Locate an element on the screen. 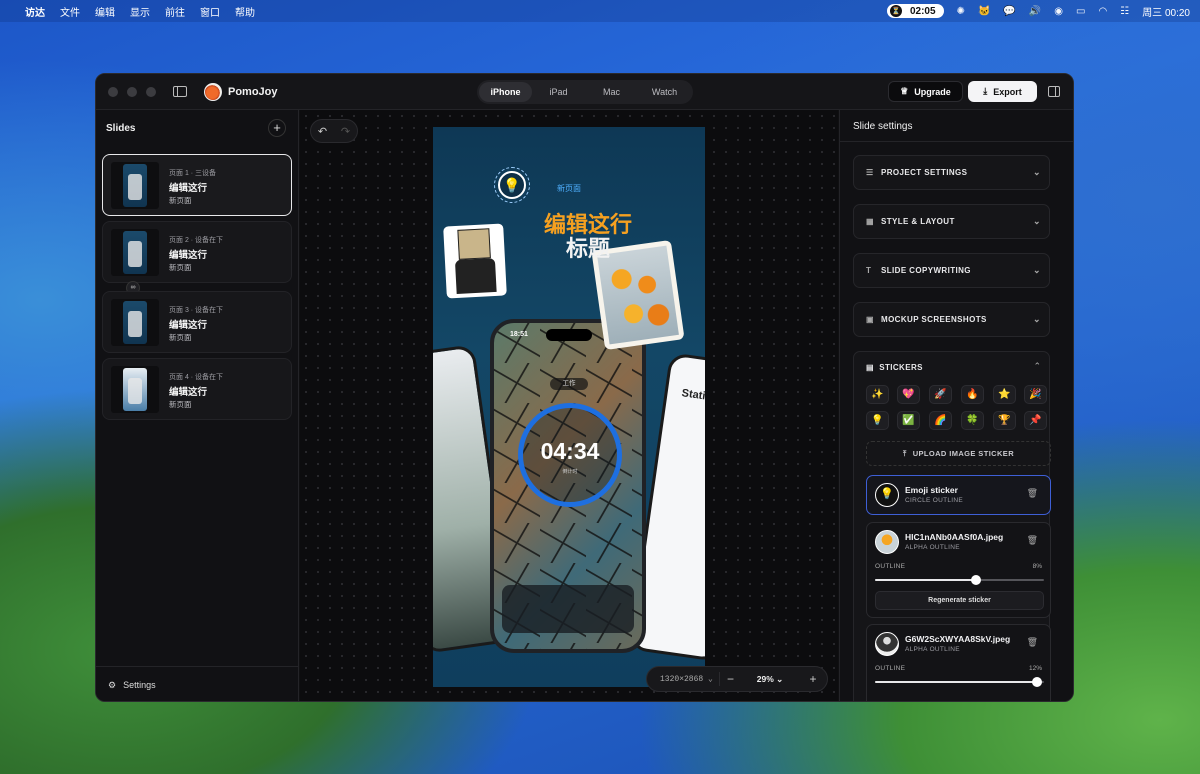 Image resolution: width=1200 pixels, height=774 pixels. wechat-icon: 💬 is located at coordinates (1009, 11).